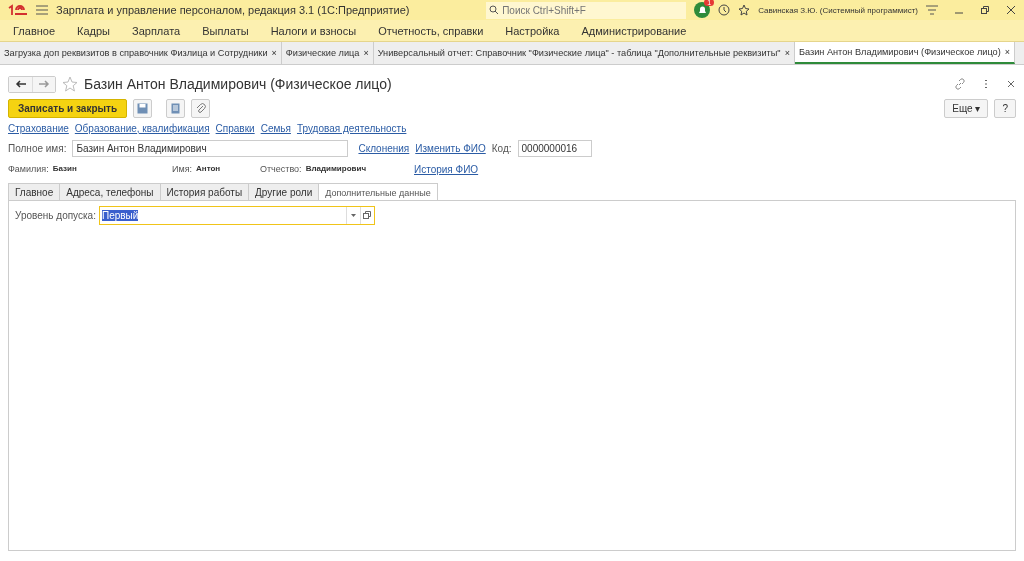  Describe the element at coordinates (384, 148) in the screenshot. I see `declension-link: Склонения` at that location.